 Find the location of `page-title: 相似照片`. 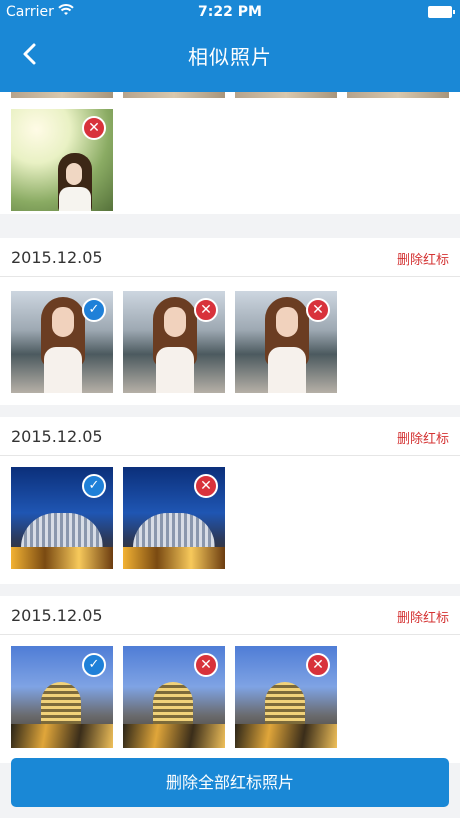

page-title: 相似照片 is located at coordinates (230, 57).